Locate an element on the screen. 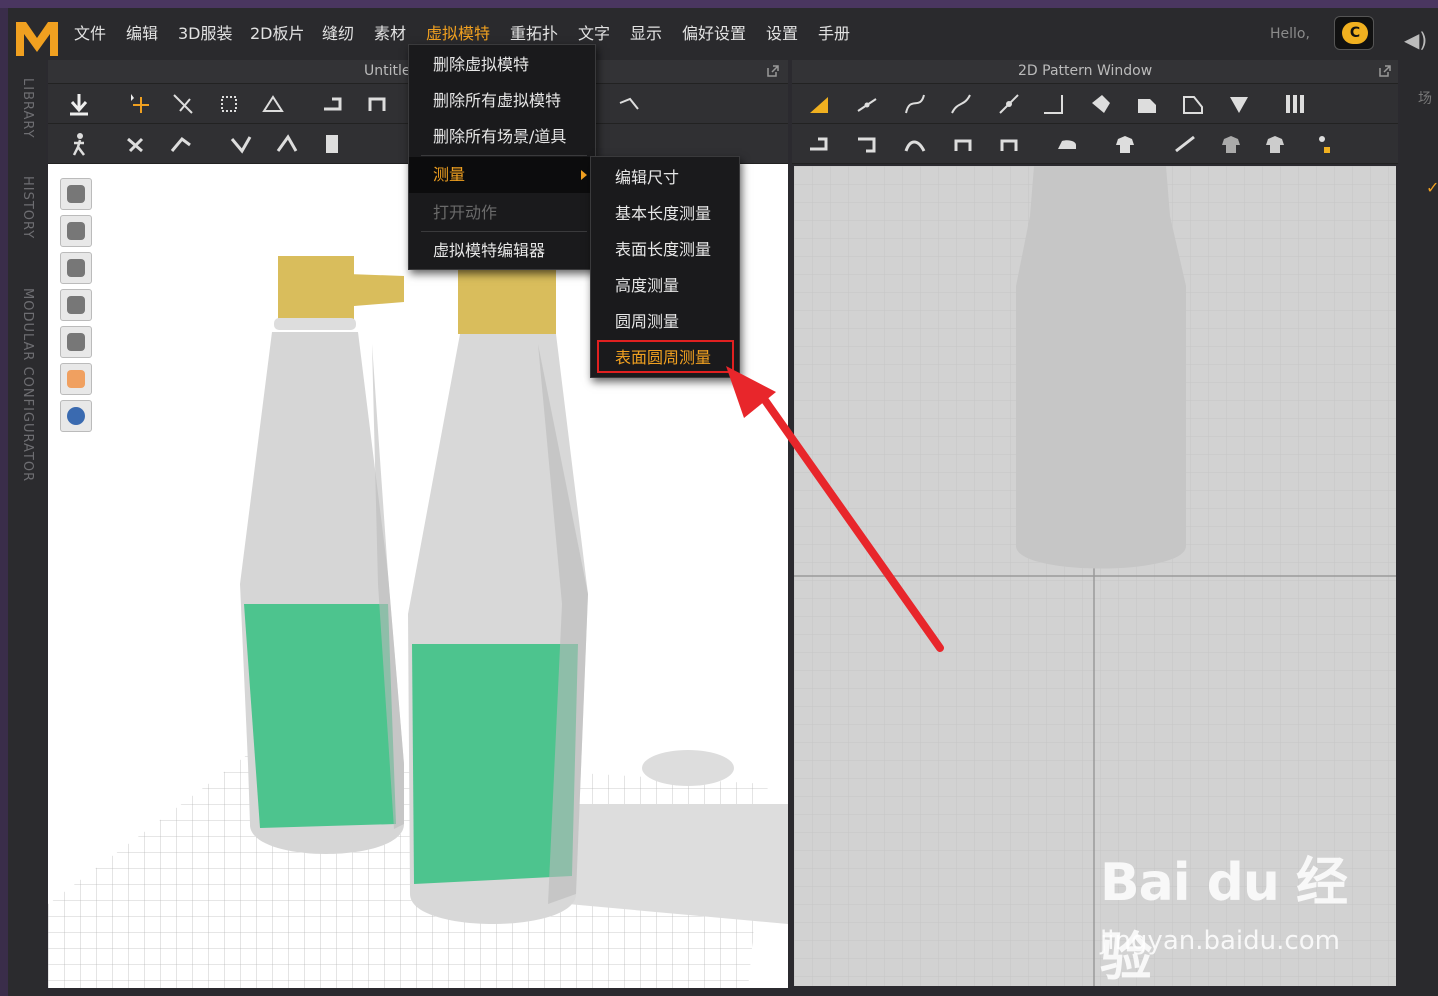 The height and width of the screenshot is (996, 1438). menu-edit: 编辑 is located at coordinates (142, 34).